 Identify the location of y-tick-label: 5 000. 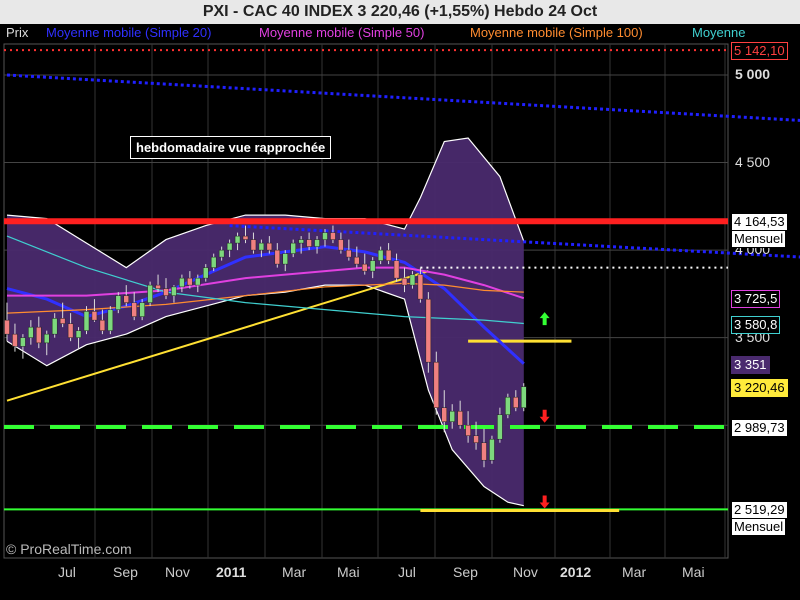
(753, 74).